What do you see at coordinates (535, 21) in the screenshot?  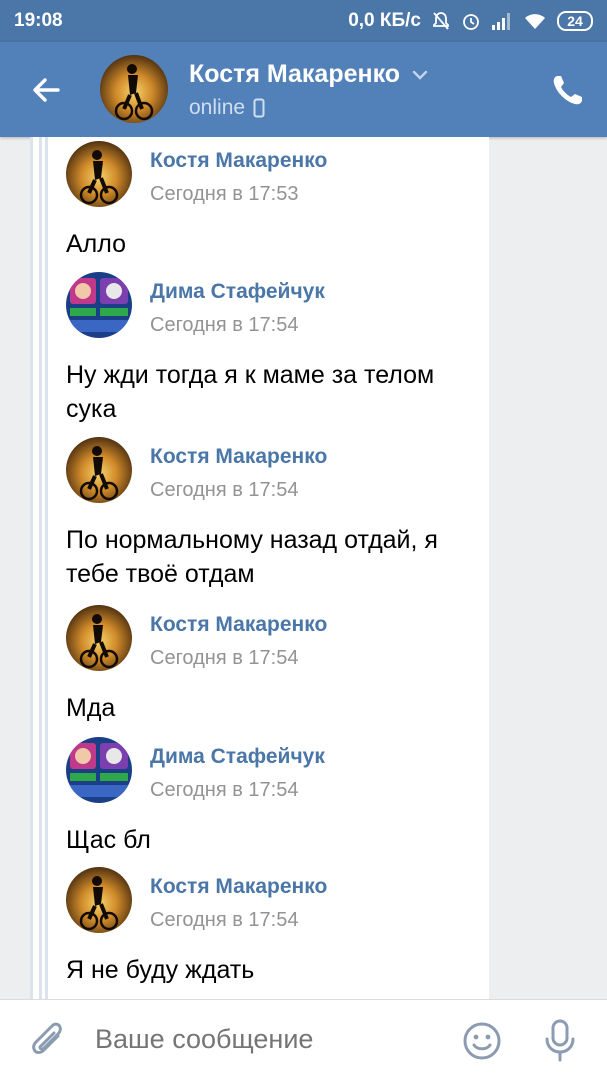 I see `wifi-icon` at bounding box center [535, 21].